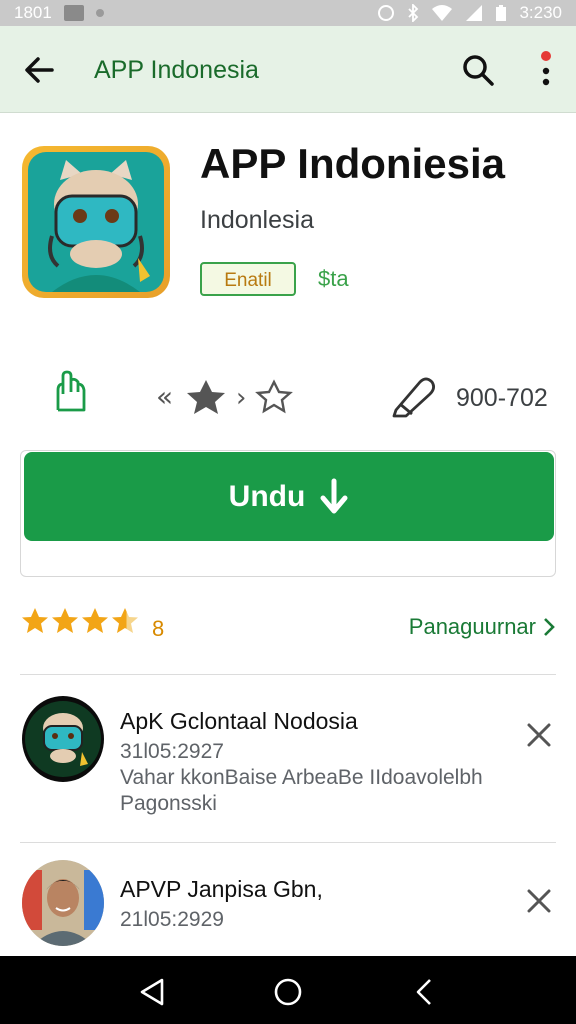 This screenshot has height=1024, width=576. Describe the element at coordinates (125, 620) in the screenshot. I see `half-star-icon` at that location.